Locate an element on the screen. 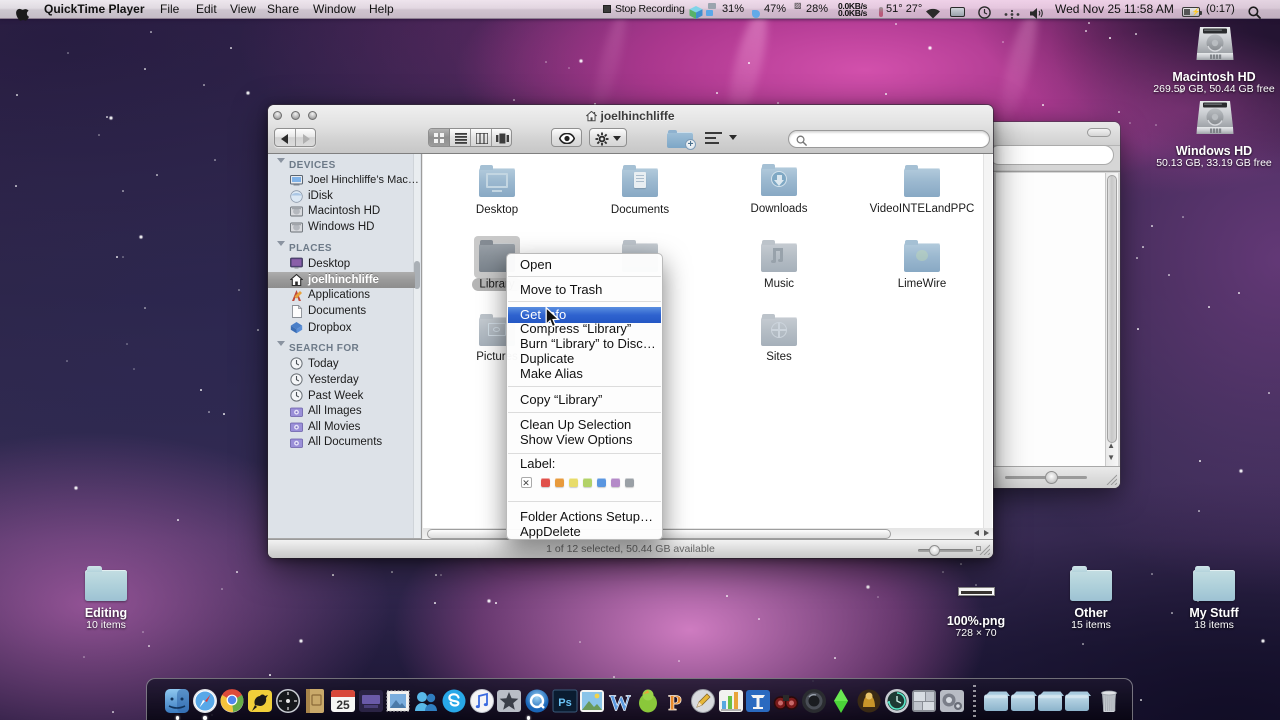 The width and height of the screenshot is (1280, 720). svg-text: P is located at coordinates (674, 702).